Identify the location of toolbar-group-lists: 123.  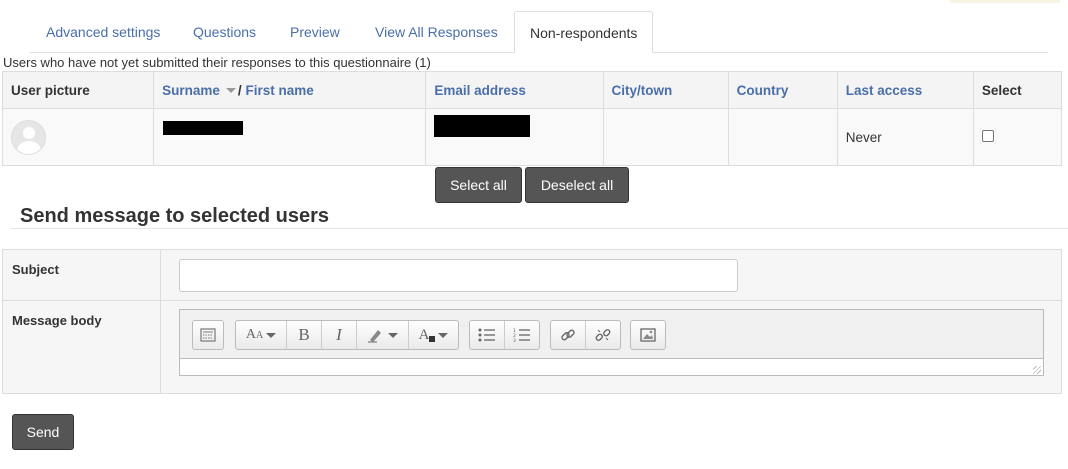
(504, 335).